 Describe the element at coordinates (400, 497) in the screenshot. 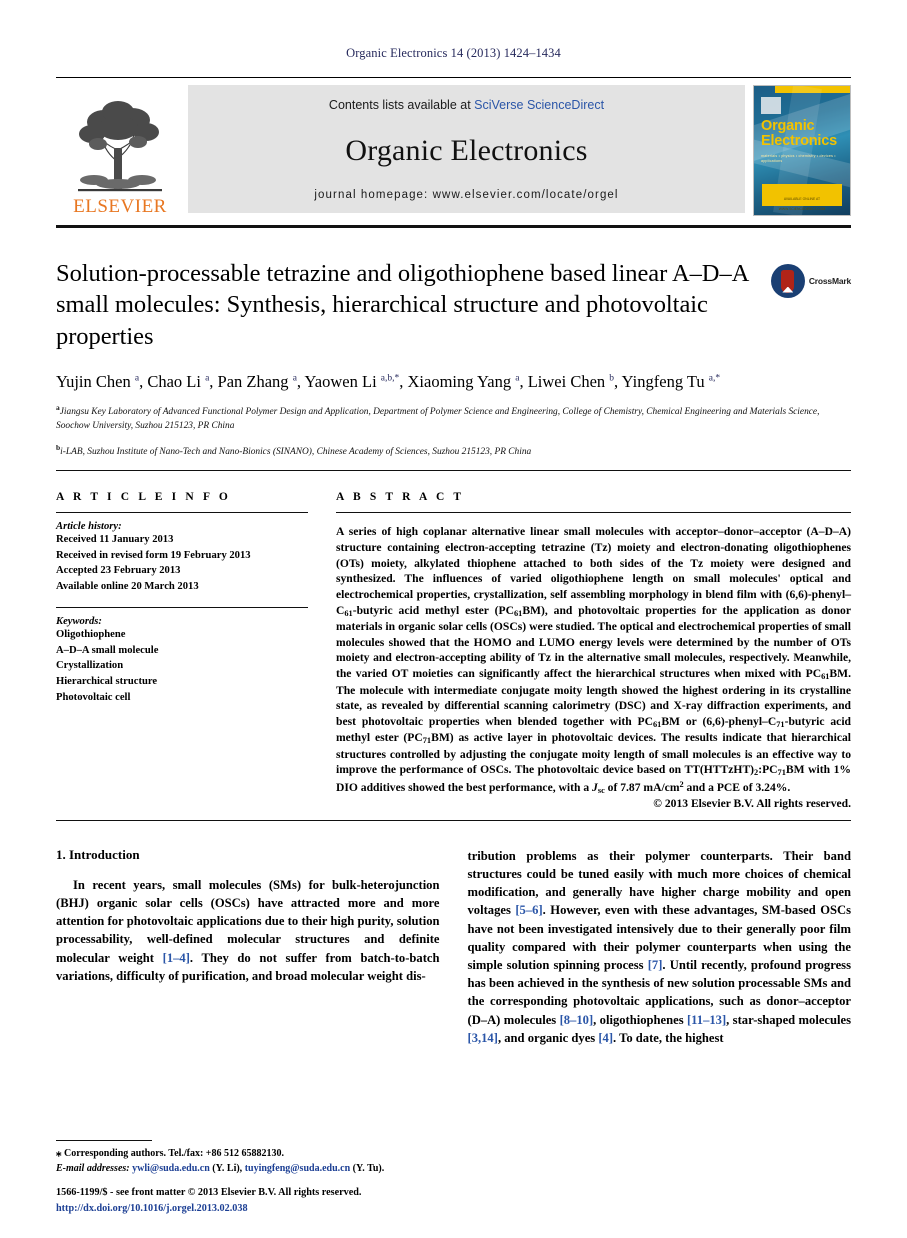

I see `abstract-heading: A B S T R A C T` at that location.